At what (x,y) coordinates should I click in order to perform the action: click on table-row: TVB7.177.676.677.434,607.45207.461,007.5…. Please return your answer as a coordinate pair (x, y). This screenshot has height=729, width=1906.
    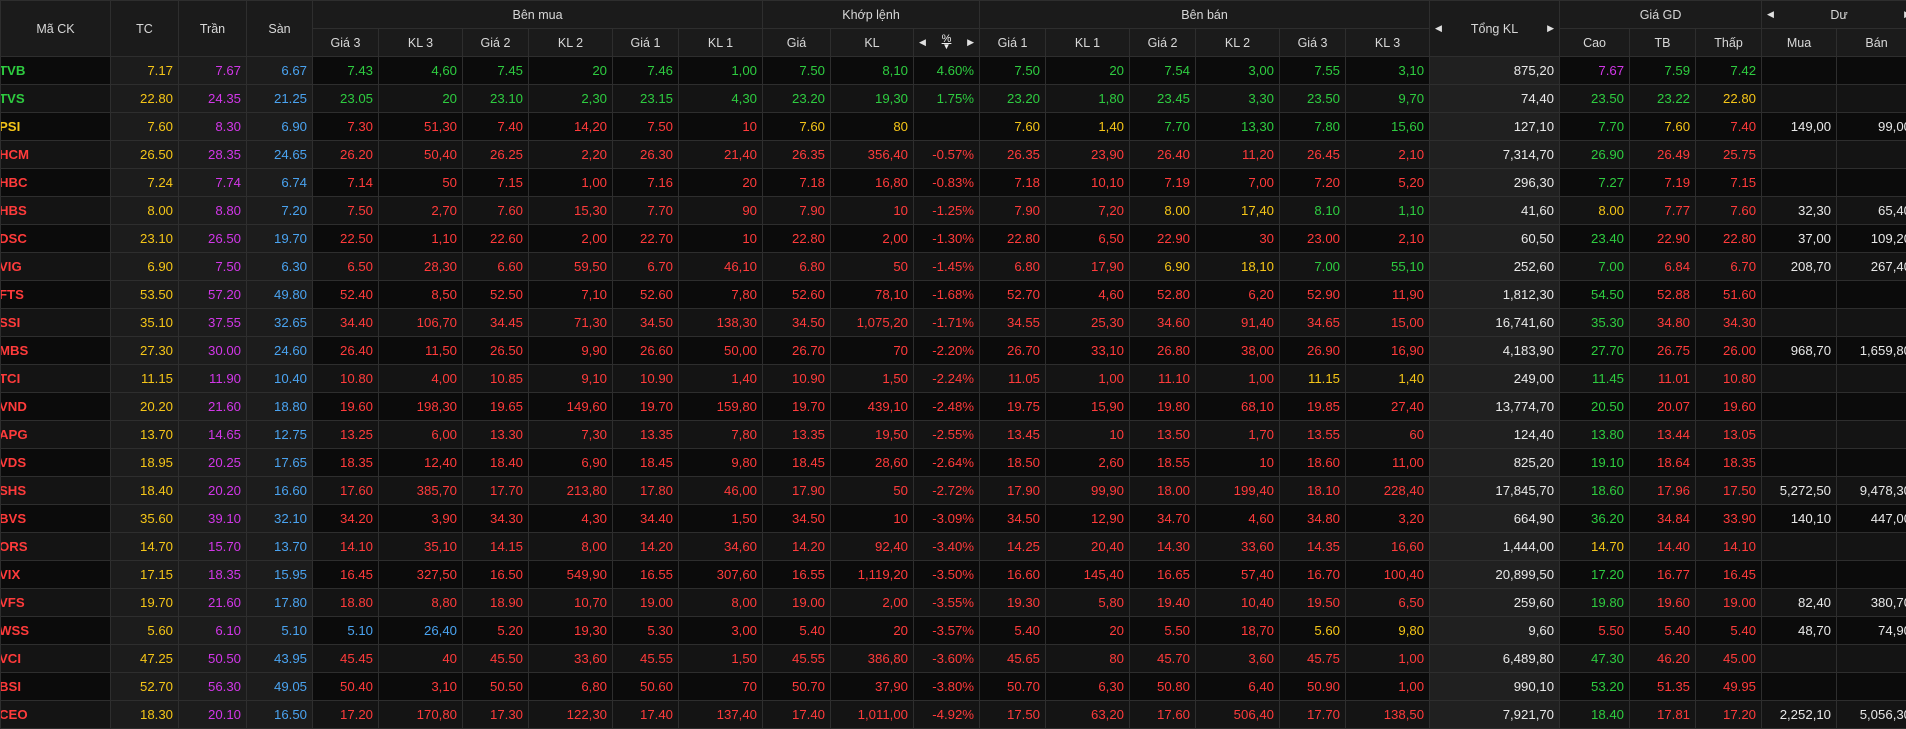
    Looking at the image, I should click on (953, 71).